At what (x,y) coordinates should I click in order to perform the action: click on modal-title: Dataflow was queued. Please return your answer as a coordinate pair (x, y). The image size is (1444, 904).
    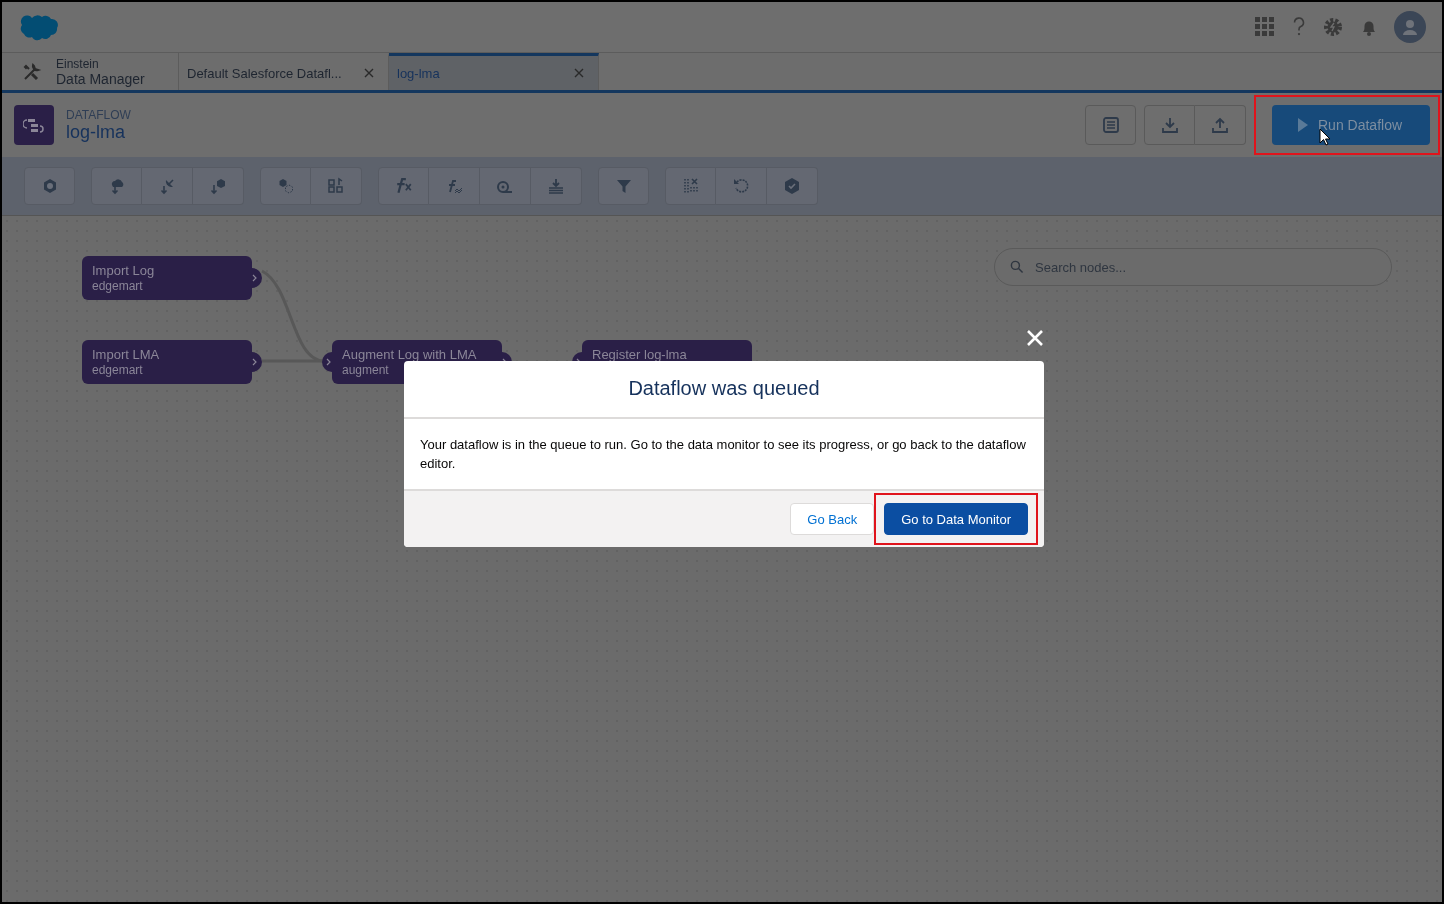
    Looking at the image, I should click on (724, 390).